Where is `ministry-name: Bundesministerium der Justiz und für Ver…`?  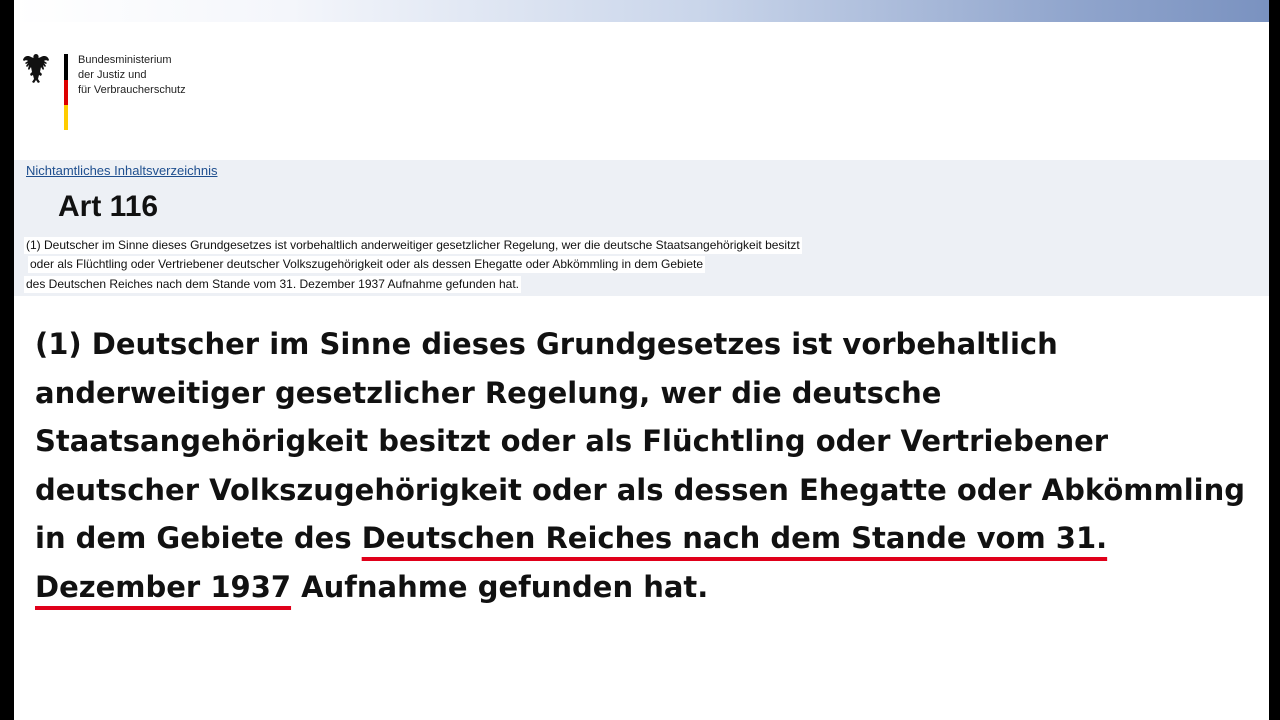 ministry-name: Bundesministerium der Justiz und für Ver… is located at coordinates (132, 75).